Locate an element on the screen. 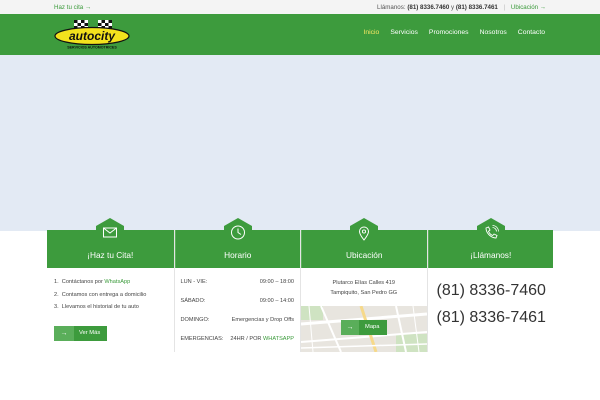  whatsapp-link: WhatsApp is located at coordinates (117, 282).